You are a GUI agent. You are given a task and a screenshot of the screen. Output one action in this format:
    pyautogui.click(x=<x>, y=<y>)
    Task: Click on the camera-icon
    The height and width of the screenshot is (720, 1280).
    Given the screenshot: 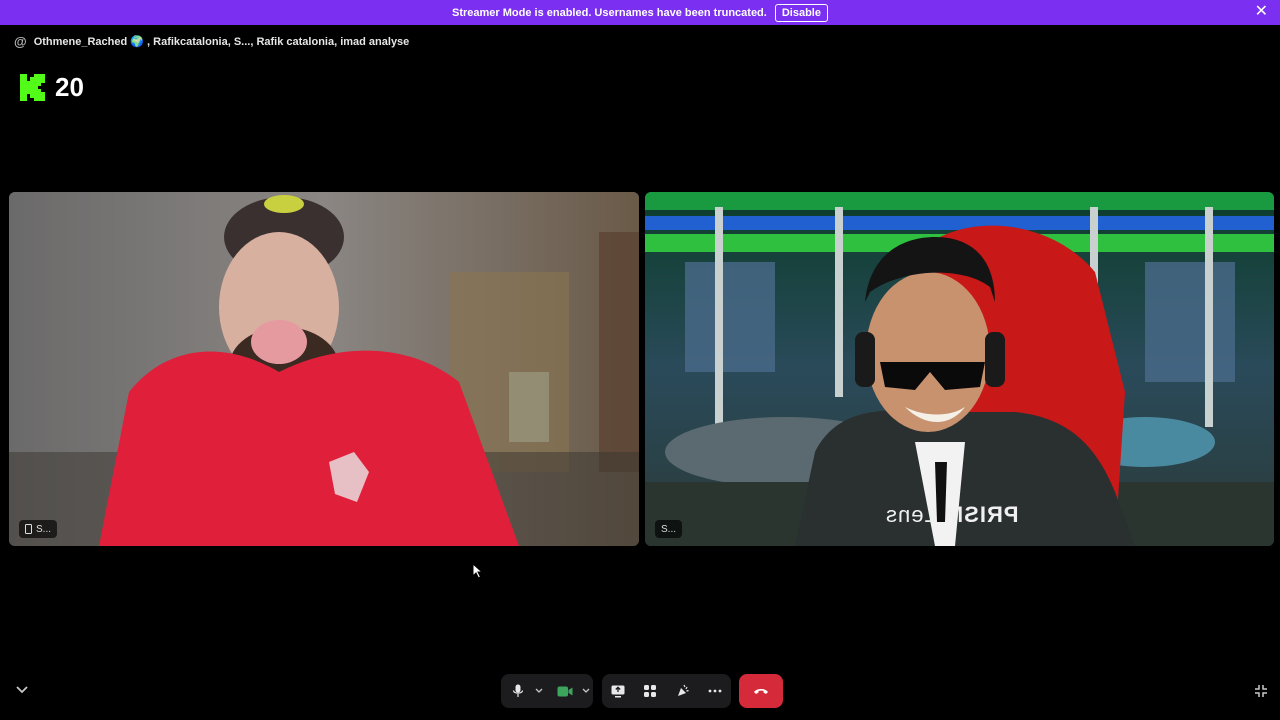 What is the action you would take?
    pyautogui.click(x=565, y=691)
    